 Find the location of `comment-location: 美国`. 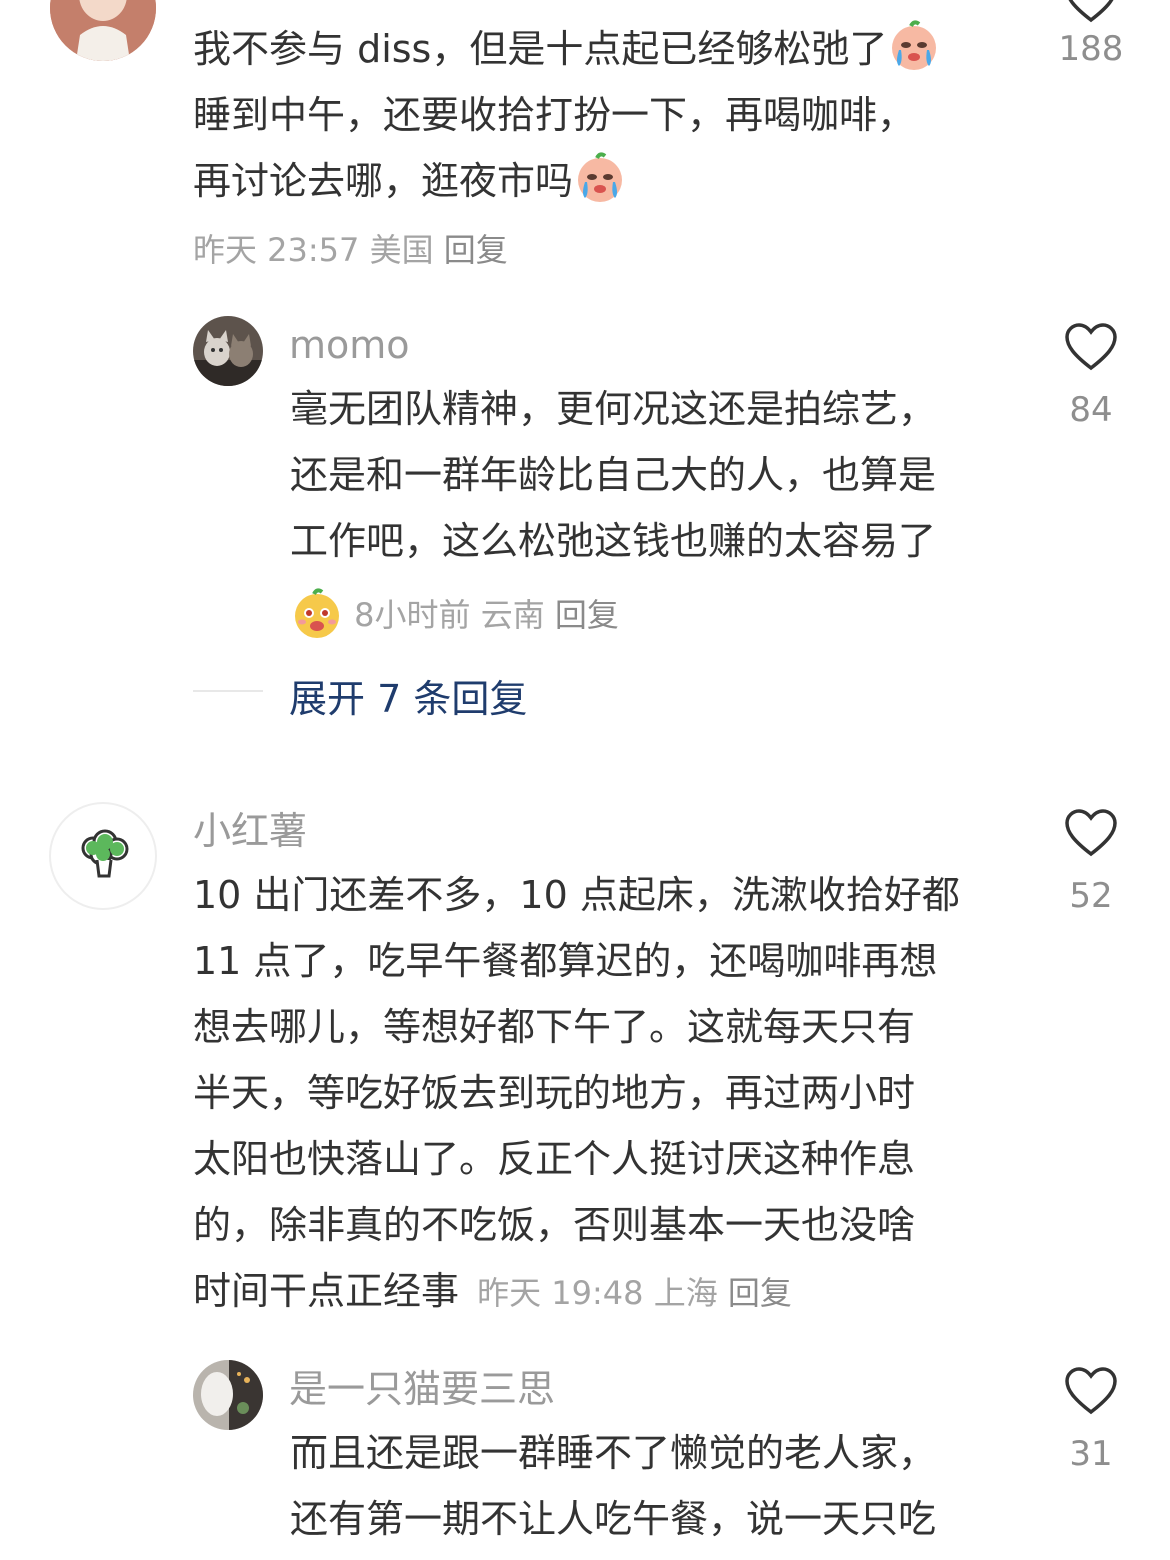

comment-location: 美国 is located at coordinates (401, 250).